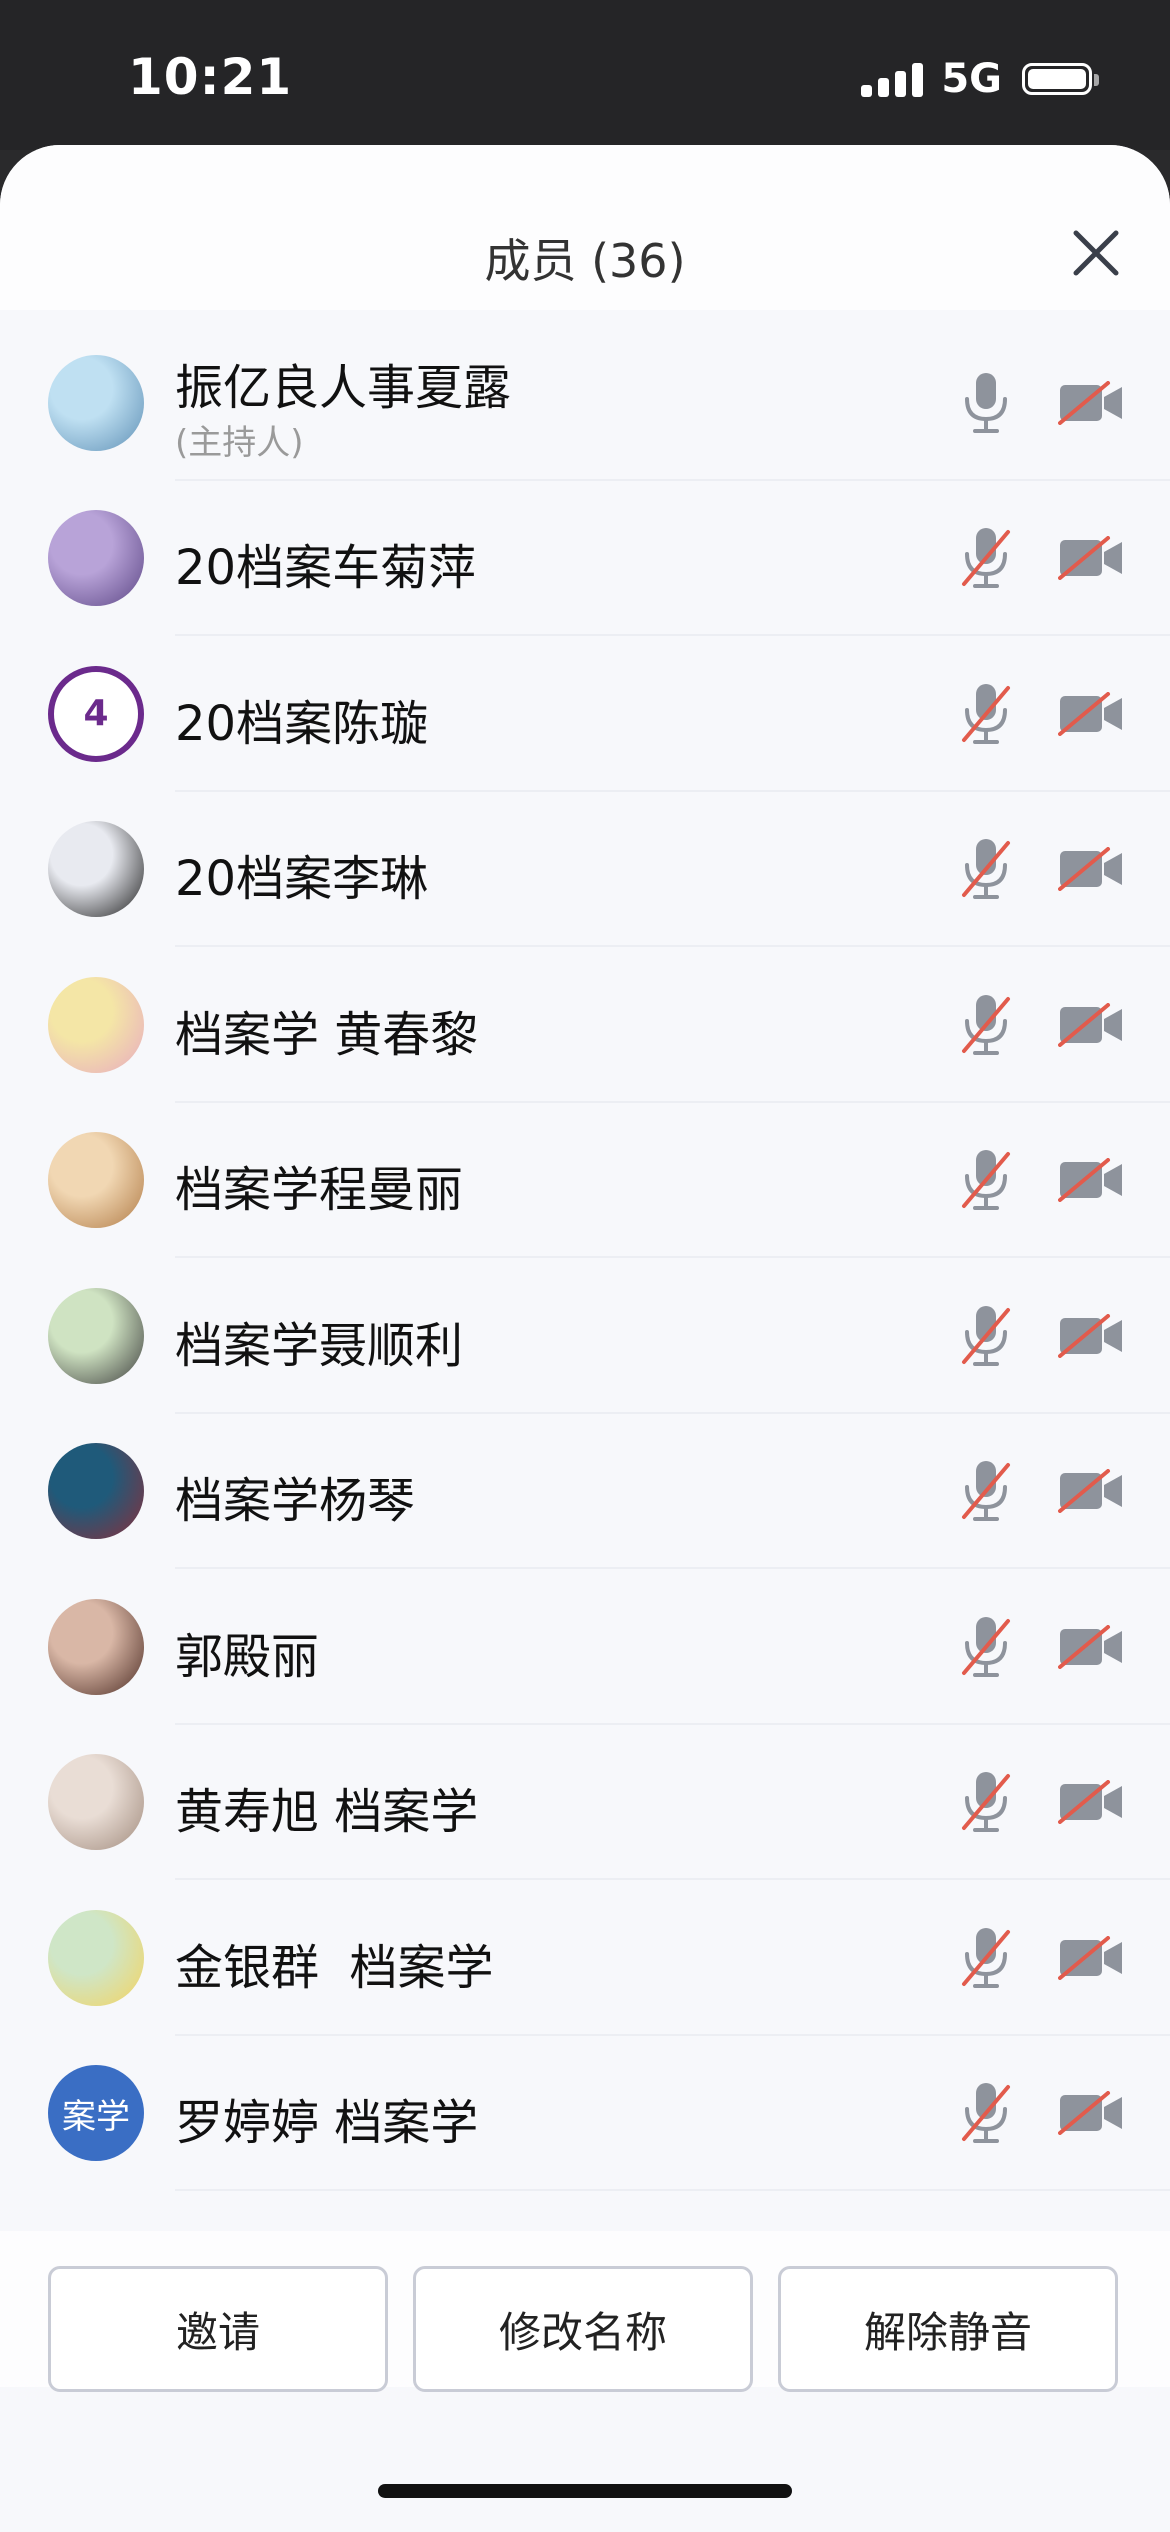 This screenshot has height=2532, width=1170. What do you see at coordinates (319, 1345) in the screenshot?
I see `member-name: 档案学聂顺利` at bounding box center [319, 1345].